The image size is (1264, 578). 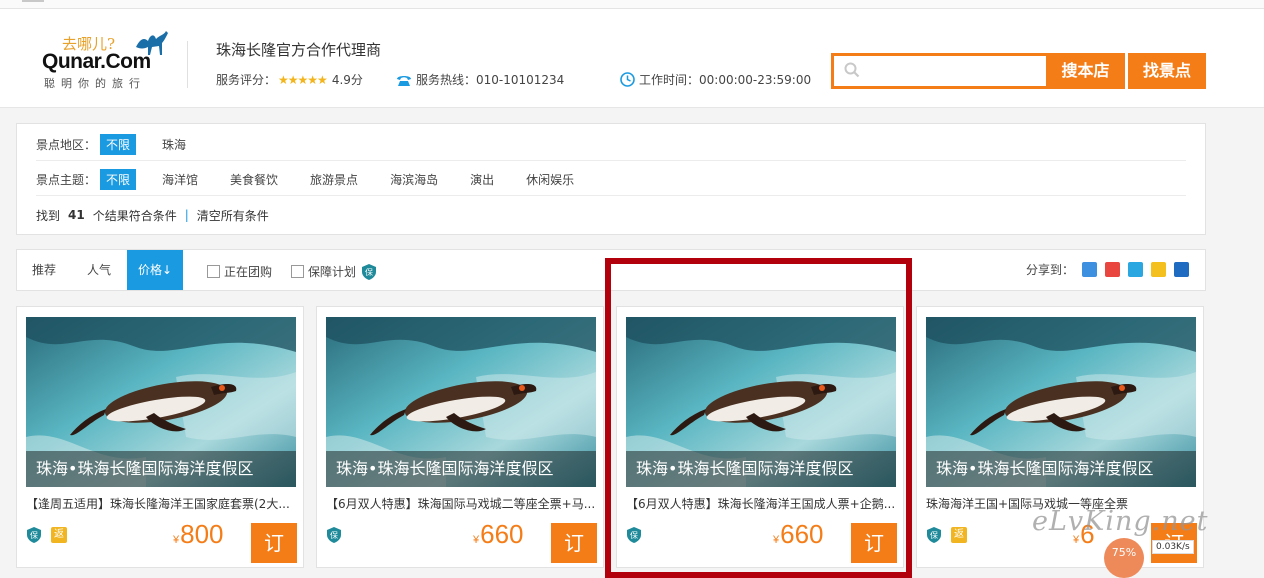 What do you see at coordinates (118, 179) in the screenshot?
I see `theme-option-any: 不限` at bounding box center [118, 179].